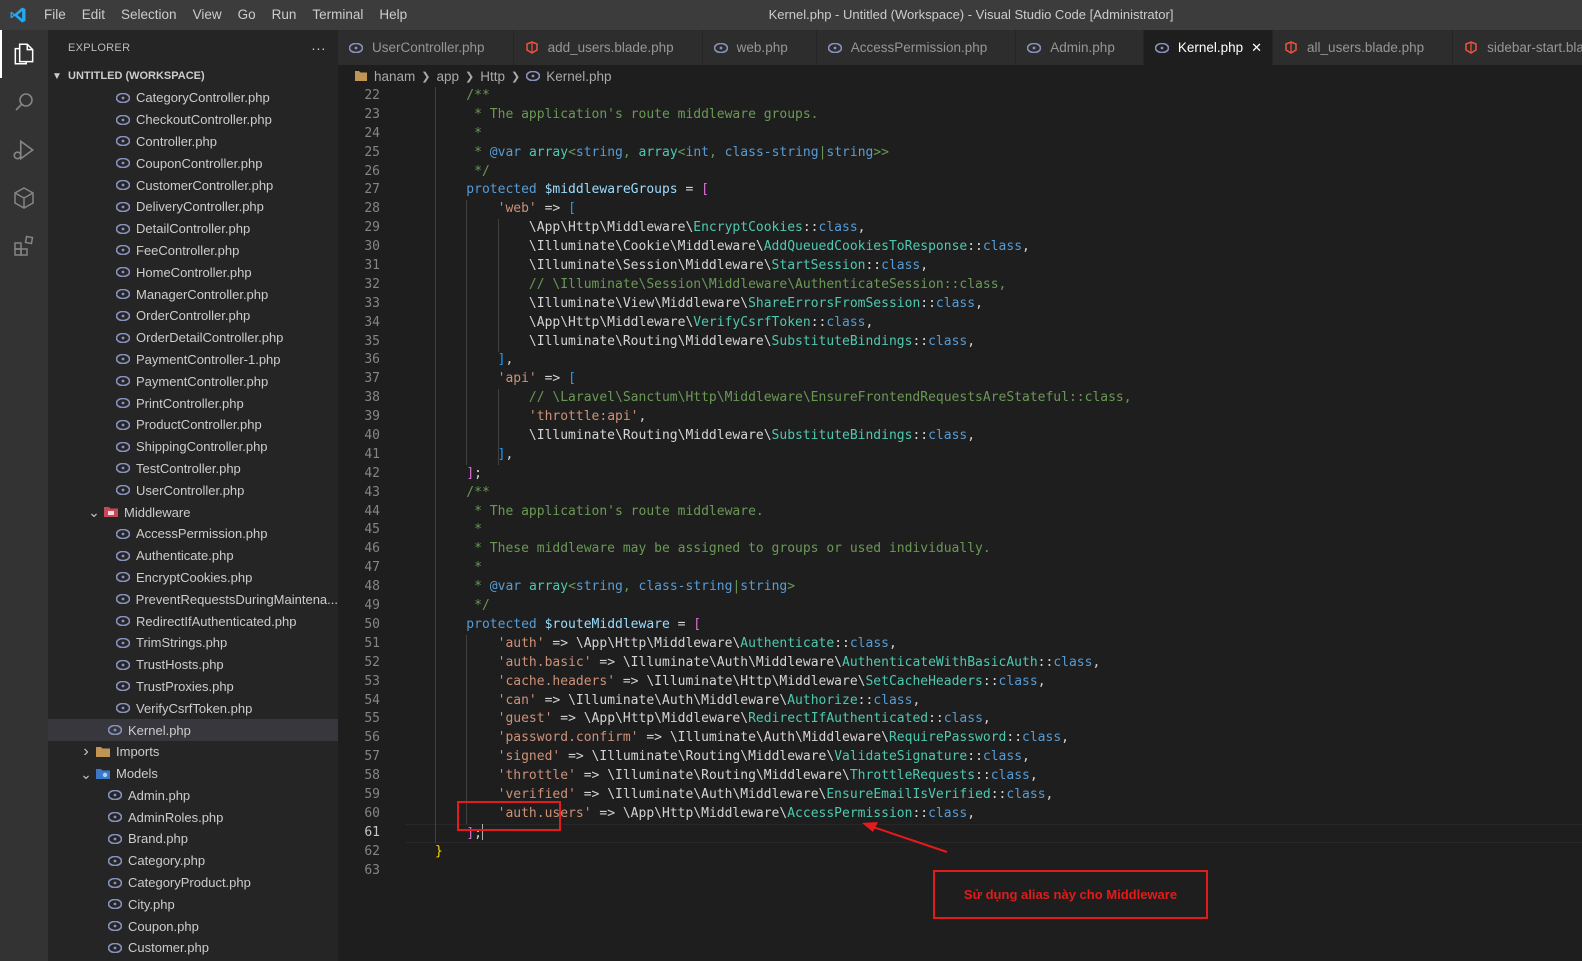  What do you see at coordinates (193, 403) in the screenshot?
I see `file-item: PrintController.php` at bounding box center [193, 403].